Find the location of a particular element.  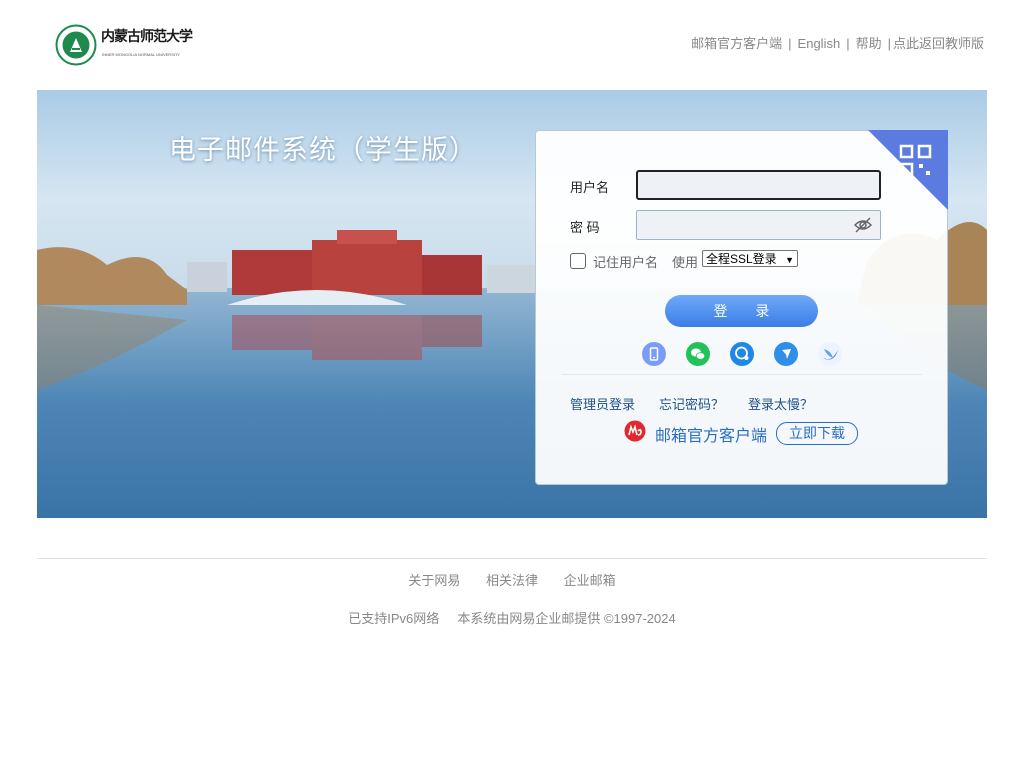

chat-bubble-icon is located at coordinates (742, 353).